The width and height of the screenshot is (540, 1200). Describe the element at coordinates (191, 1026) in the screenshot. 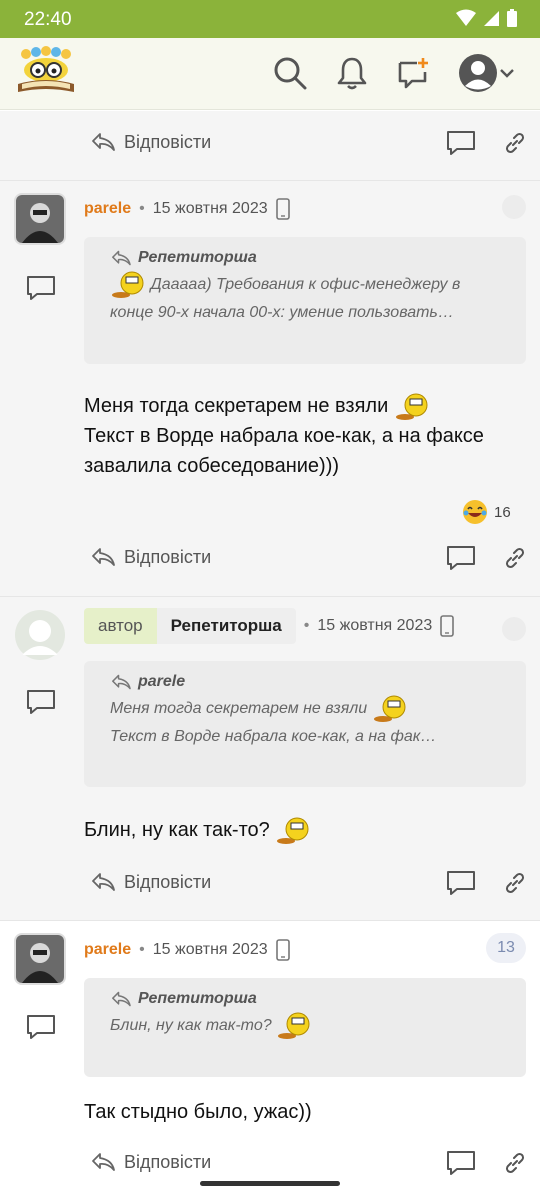

I see `quote-line: Блин, ну как так-то?` at that location.